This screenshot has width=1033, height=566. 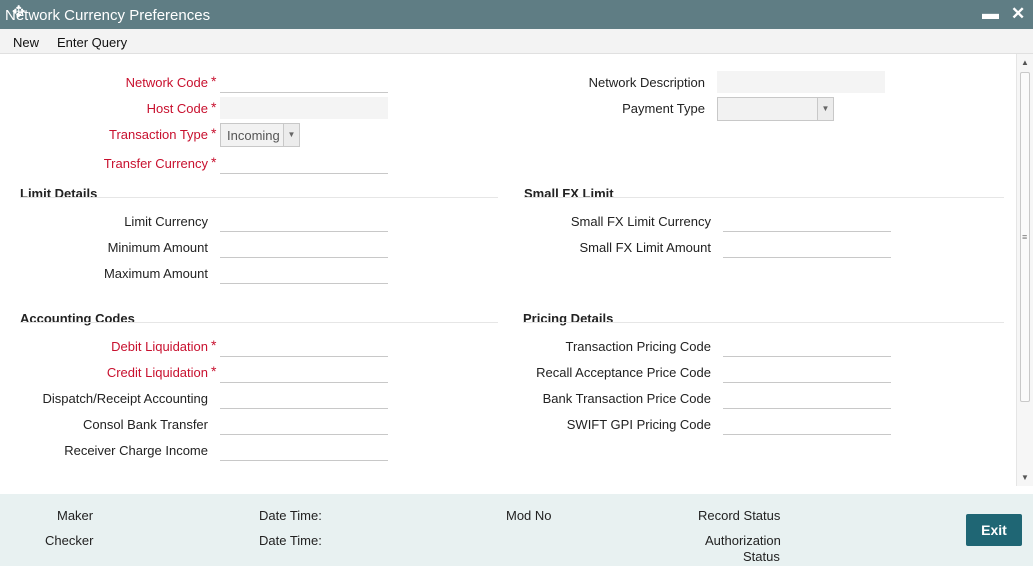 I want to click on transaction-type-value: Incoming, so click(x=253, y=135).